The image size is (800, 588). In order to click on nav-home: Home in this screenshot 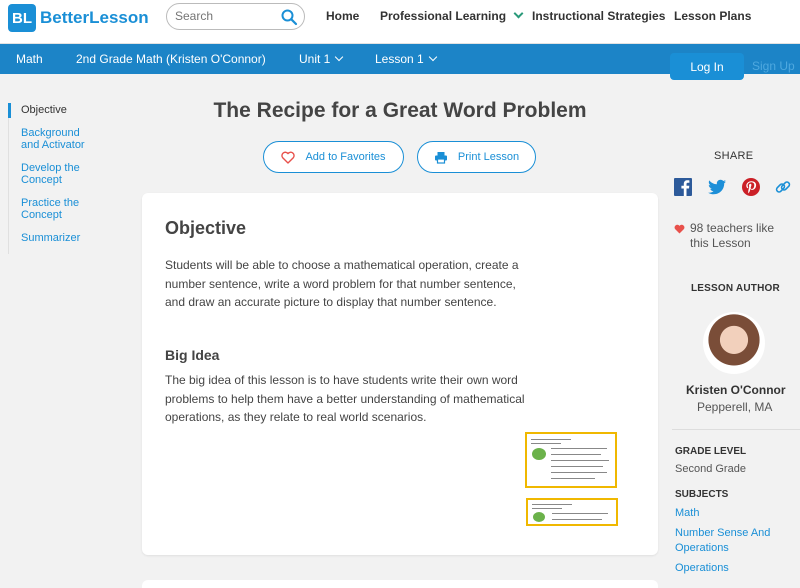, I will do `click(342, 16)`.